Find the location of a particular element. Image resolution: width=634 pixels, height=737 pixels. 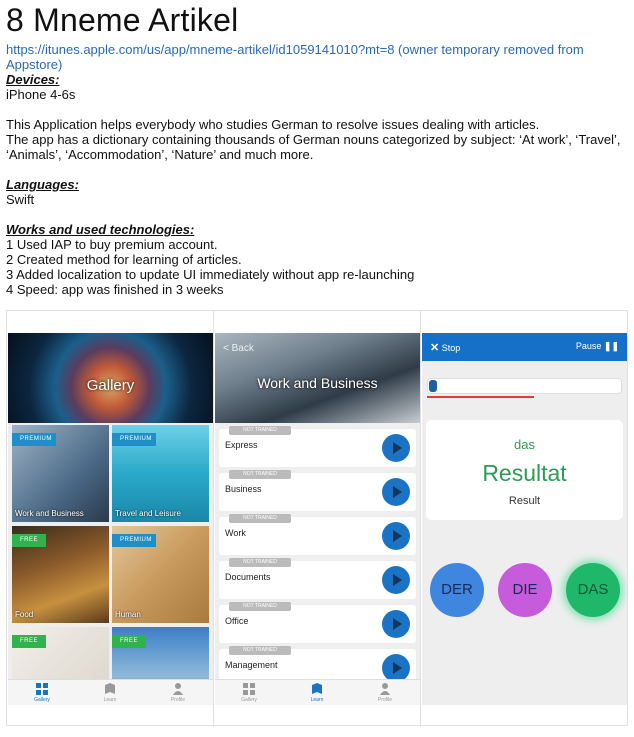

lesson-row: NOT TRAINED Office is located at coordinates (317, 622).